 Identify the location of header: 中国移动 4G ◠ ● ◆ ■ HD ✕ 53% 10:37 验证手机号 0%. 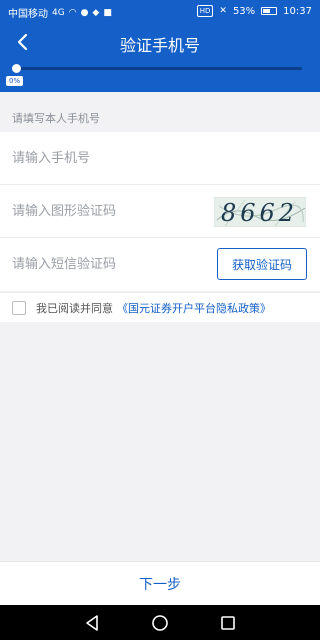
(160, 46).